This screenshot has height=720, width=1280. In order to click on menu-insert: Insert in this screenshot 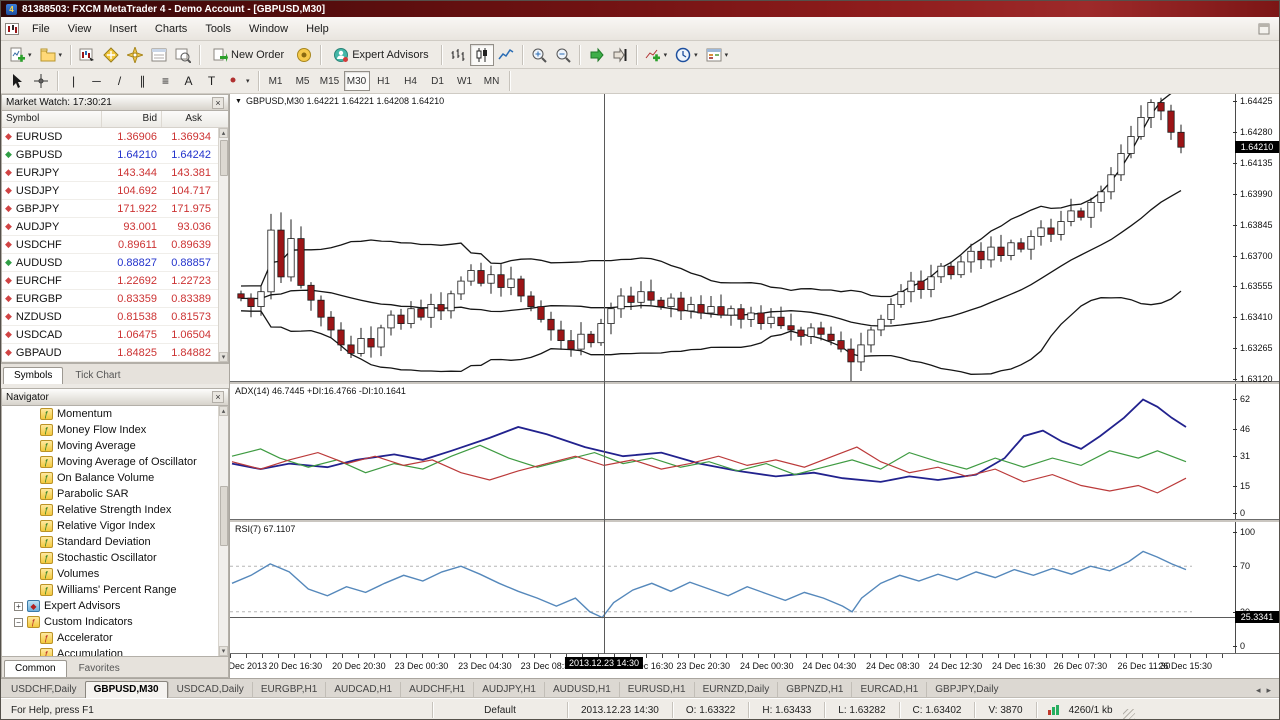, I will do `click(123, 29)`.